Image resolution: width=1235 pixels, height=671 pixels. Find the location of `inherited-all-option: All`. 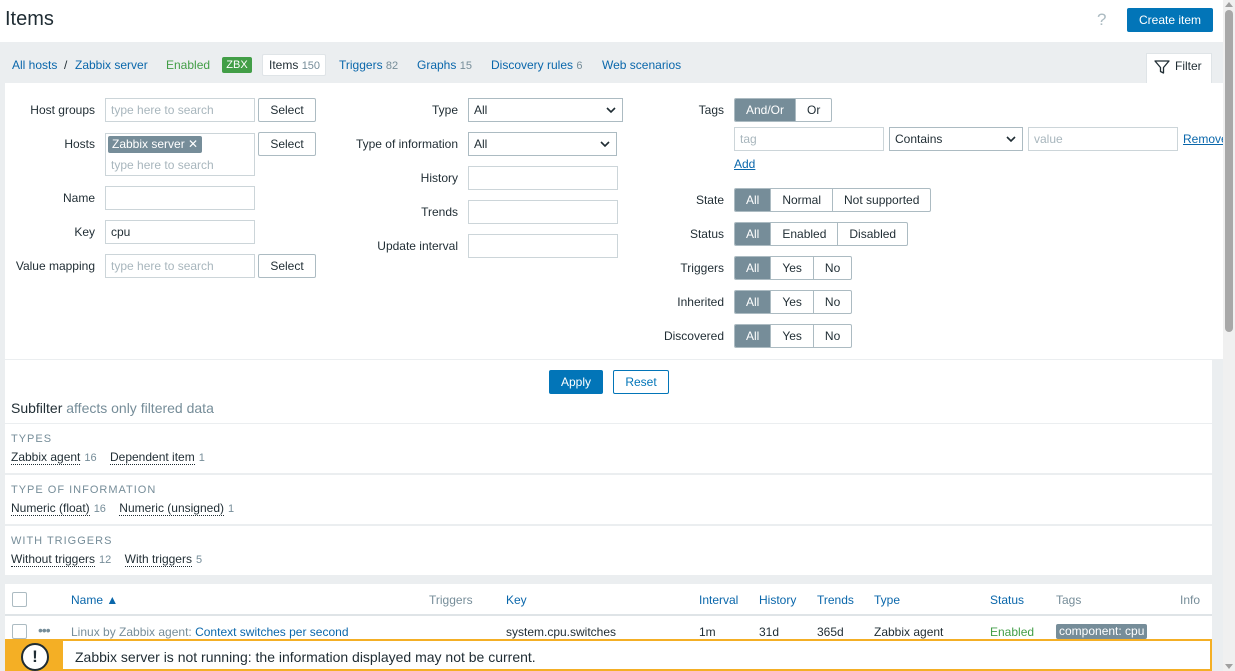

inherited-all-option: All is located at coordinates (753, 302).